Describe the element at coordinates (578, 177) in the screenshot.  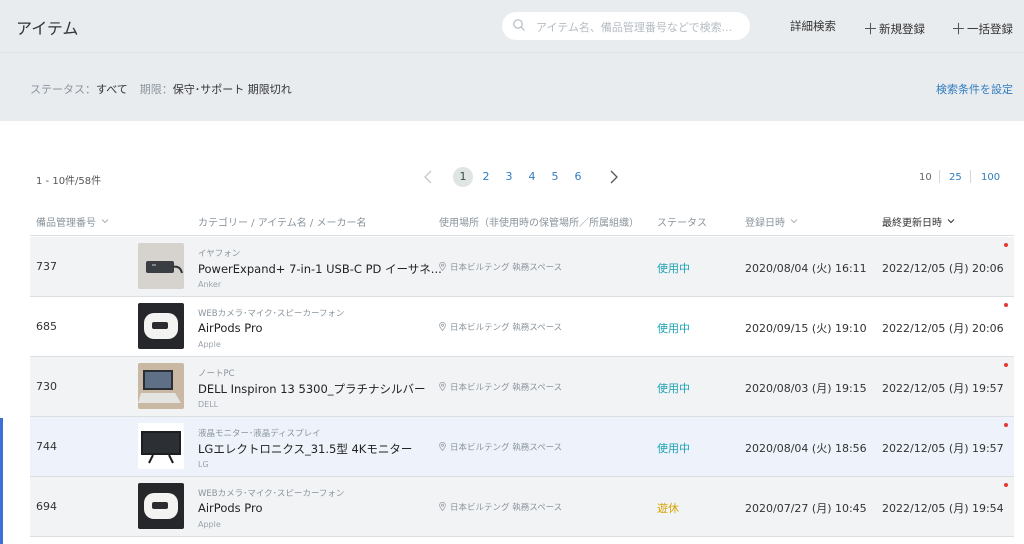
I see `page-6-button: 6` at that location.